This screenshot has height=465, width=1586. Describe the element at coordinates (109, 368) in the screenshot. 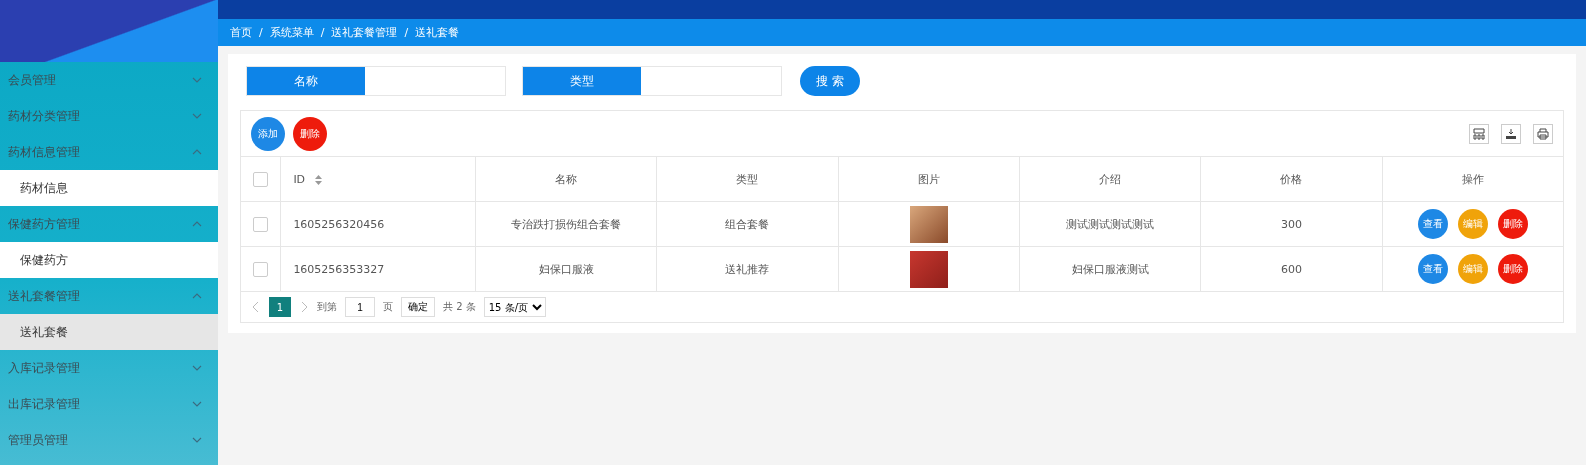

I see `menu-group: 入库记录管理` at that location.